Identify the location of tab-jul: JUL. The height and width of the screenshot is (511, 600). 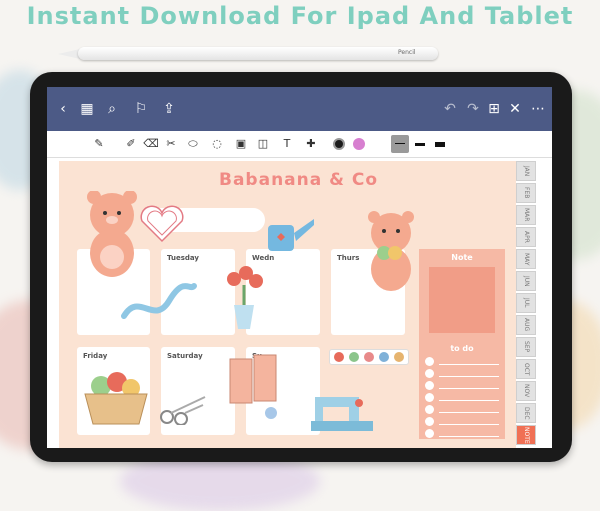
(526, 303).